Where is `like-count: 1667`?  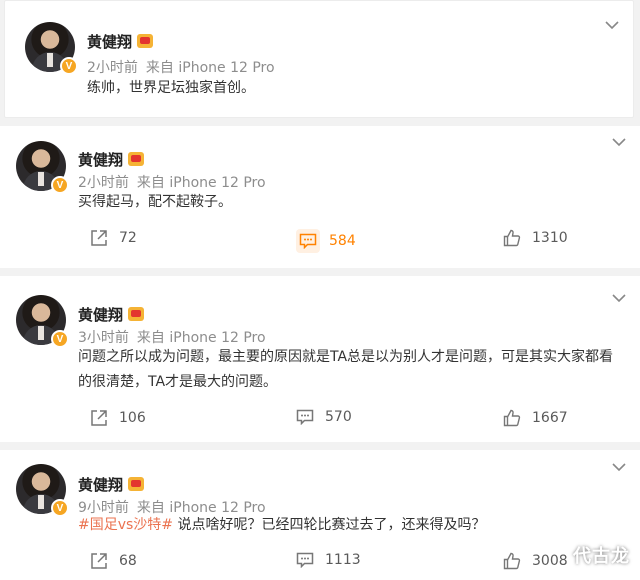
like-count: 1667 is located at coordinates (550, 418).